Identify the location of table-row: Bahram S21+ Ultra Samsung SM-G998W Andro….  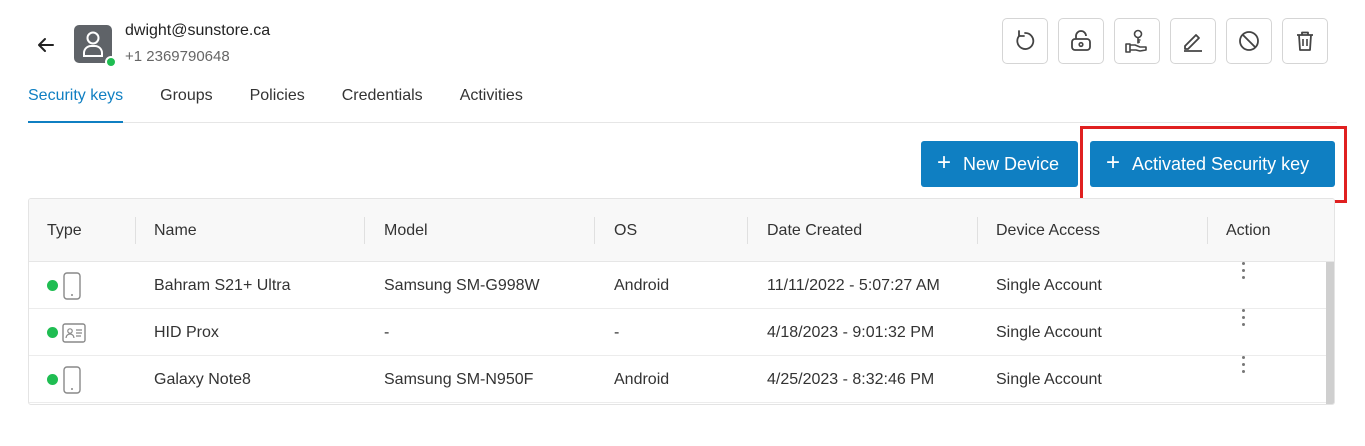
(681, 285).